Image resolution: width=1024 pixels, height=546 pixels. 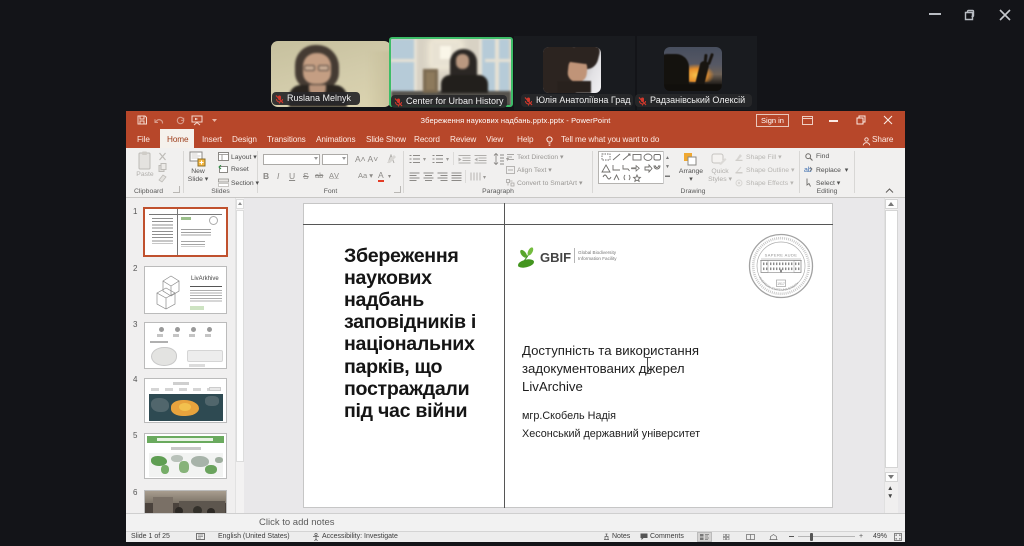 I want to click on svg-text: 1917, so click(x=781, y=284).